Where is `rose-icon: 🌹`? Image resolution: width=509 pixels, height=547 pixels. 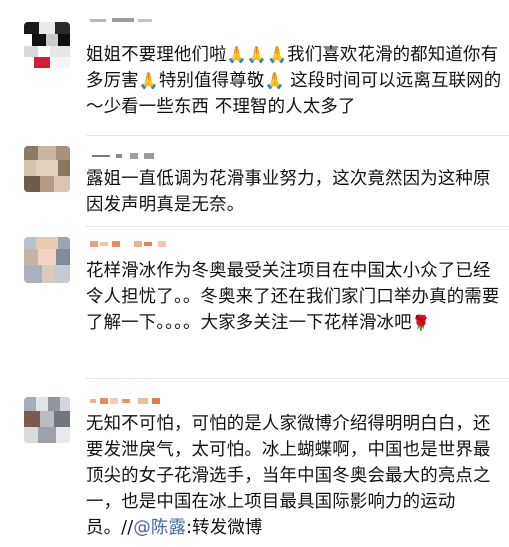
rose-icon: 🌹 is located at coordinates (421, 323).